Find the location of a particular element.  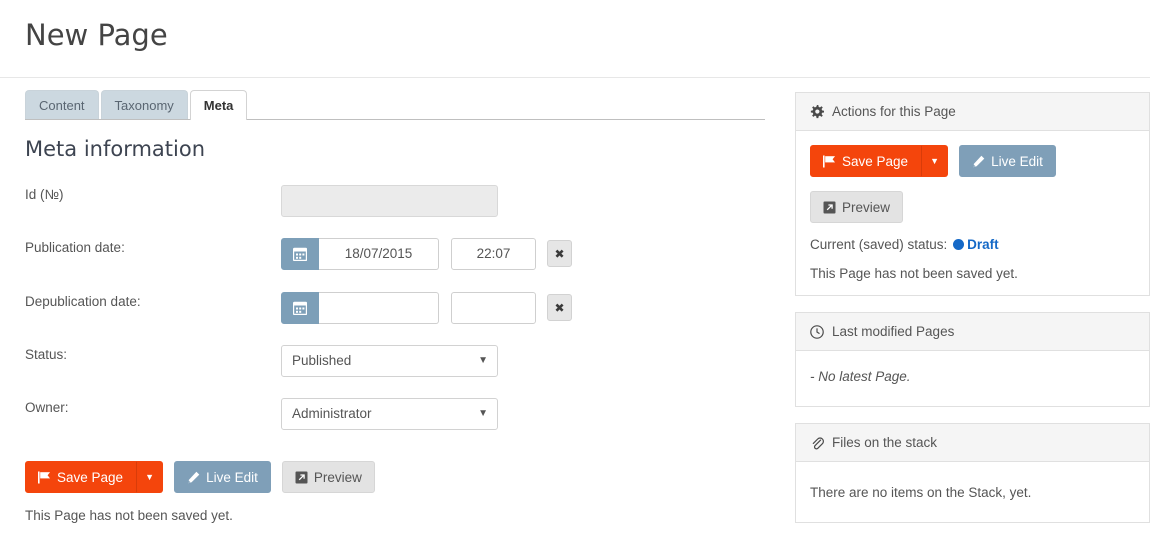

current-status-line: Current (saved) status: Draft is located at coordinates (972, 244).